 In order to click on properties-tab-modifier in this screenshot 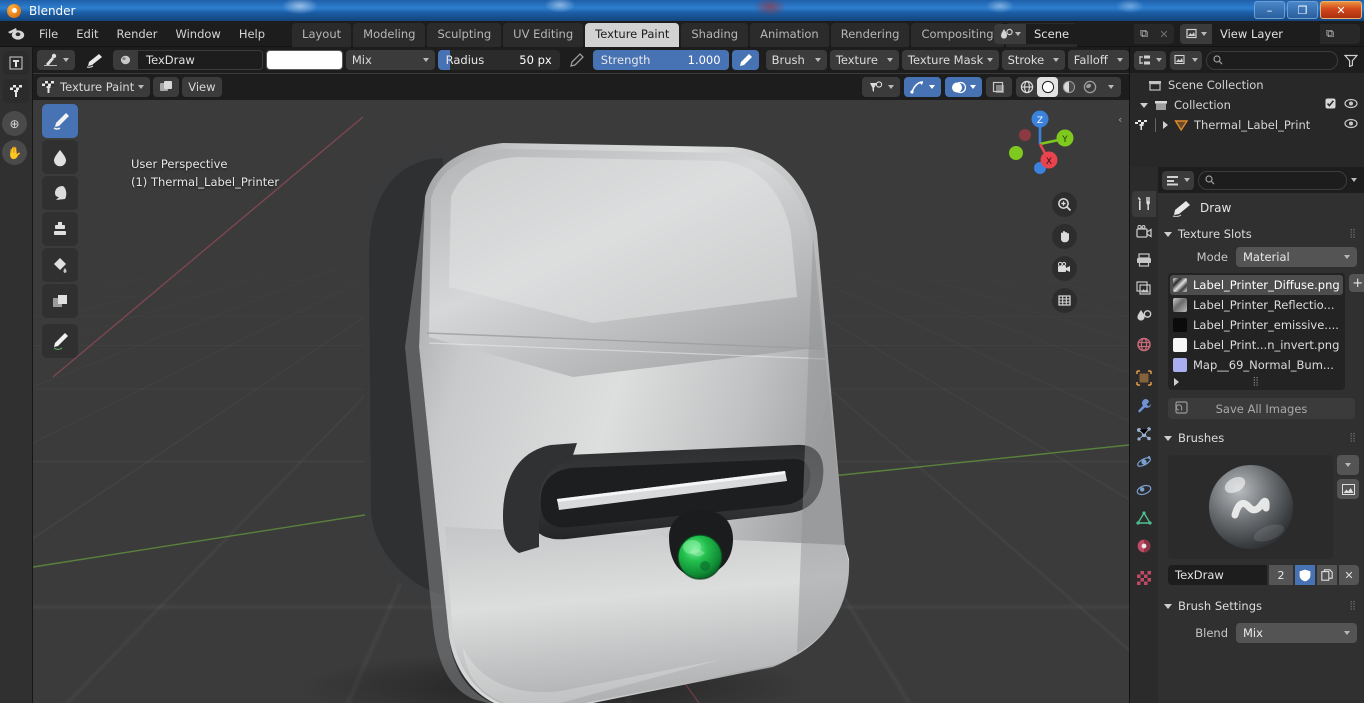, I will do `click(1144, 406)`.